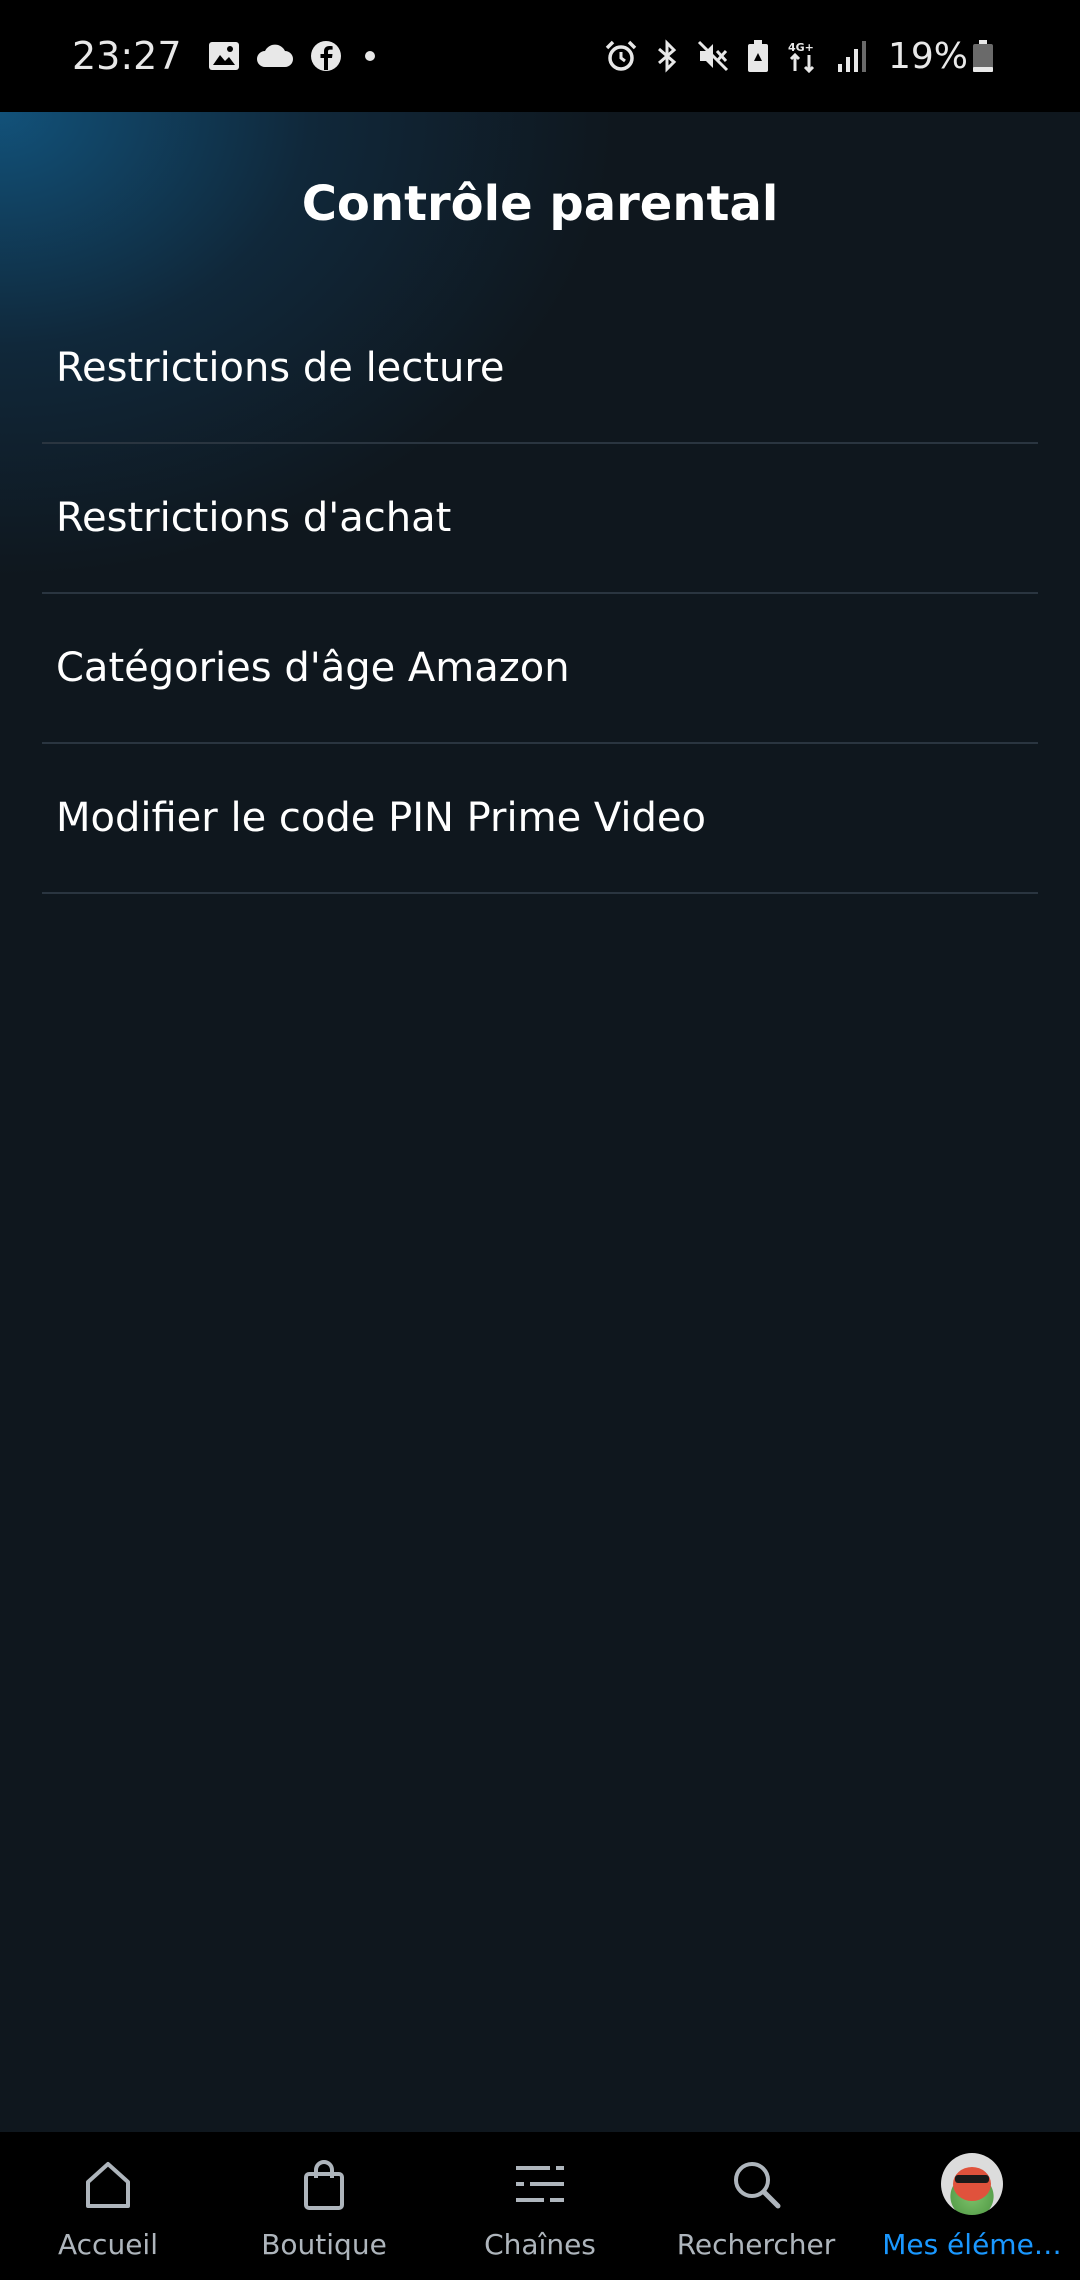 This screenshot has width=1080, height=2280. I want to click on menu-item-playback-restrictions: Restrictions de lecture, so click(540, 369).